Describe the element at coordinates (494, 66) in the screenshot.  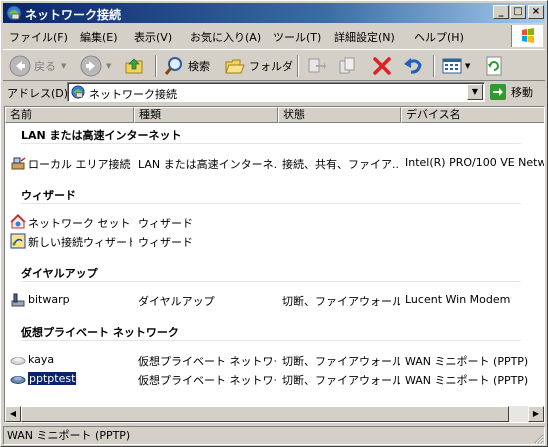
I see `refresh-button` at that location.